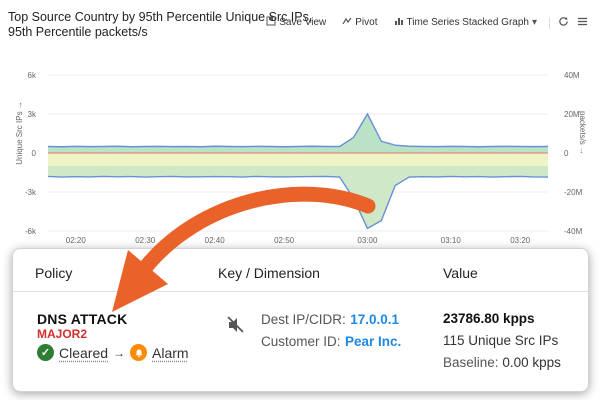 Image resolution: width=600 pixels, height=400 pixels. I want to click on state-transition: ✓ Cleared → Alarm, so click(113, 352).